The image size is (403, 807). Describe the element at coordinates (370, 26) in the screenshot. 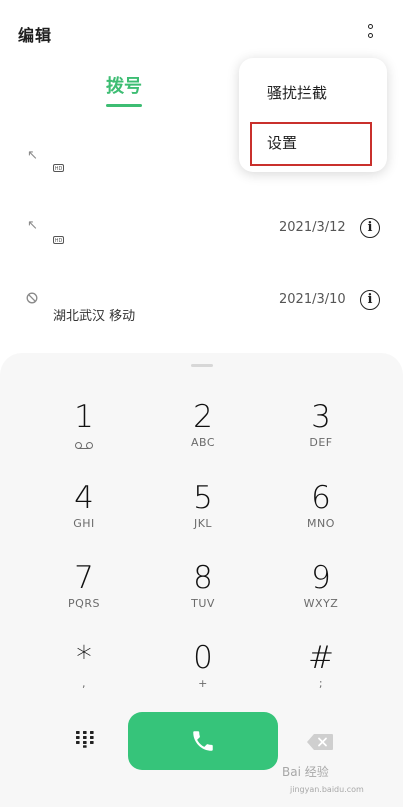

I see `more-vertical-icon` at that location.